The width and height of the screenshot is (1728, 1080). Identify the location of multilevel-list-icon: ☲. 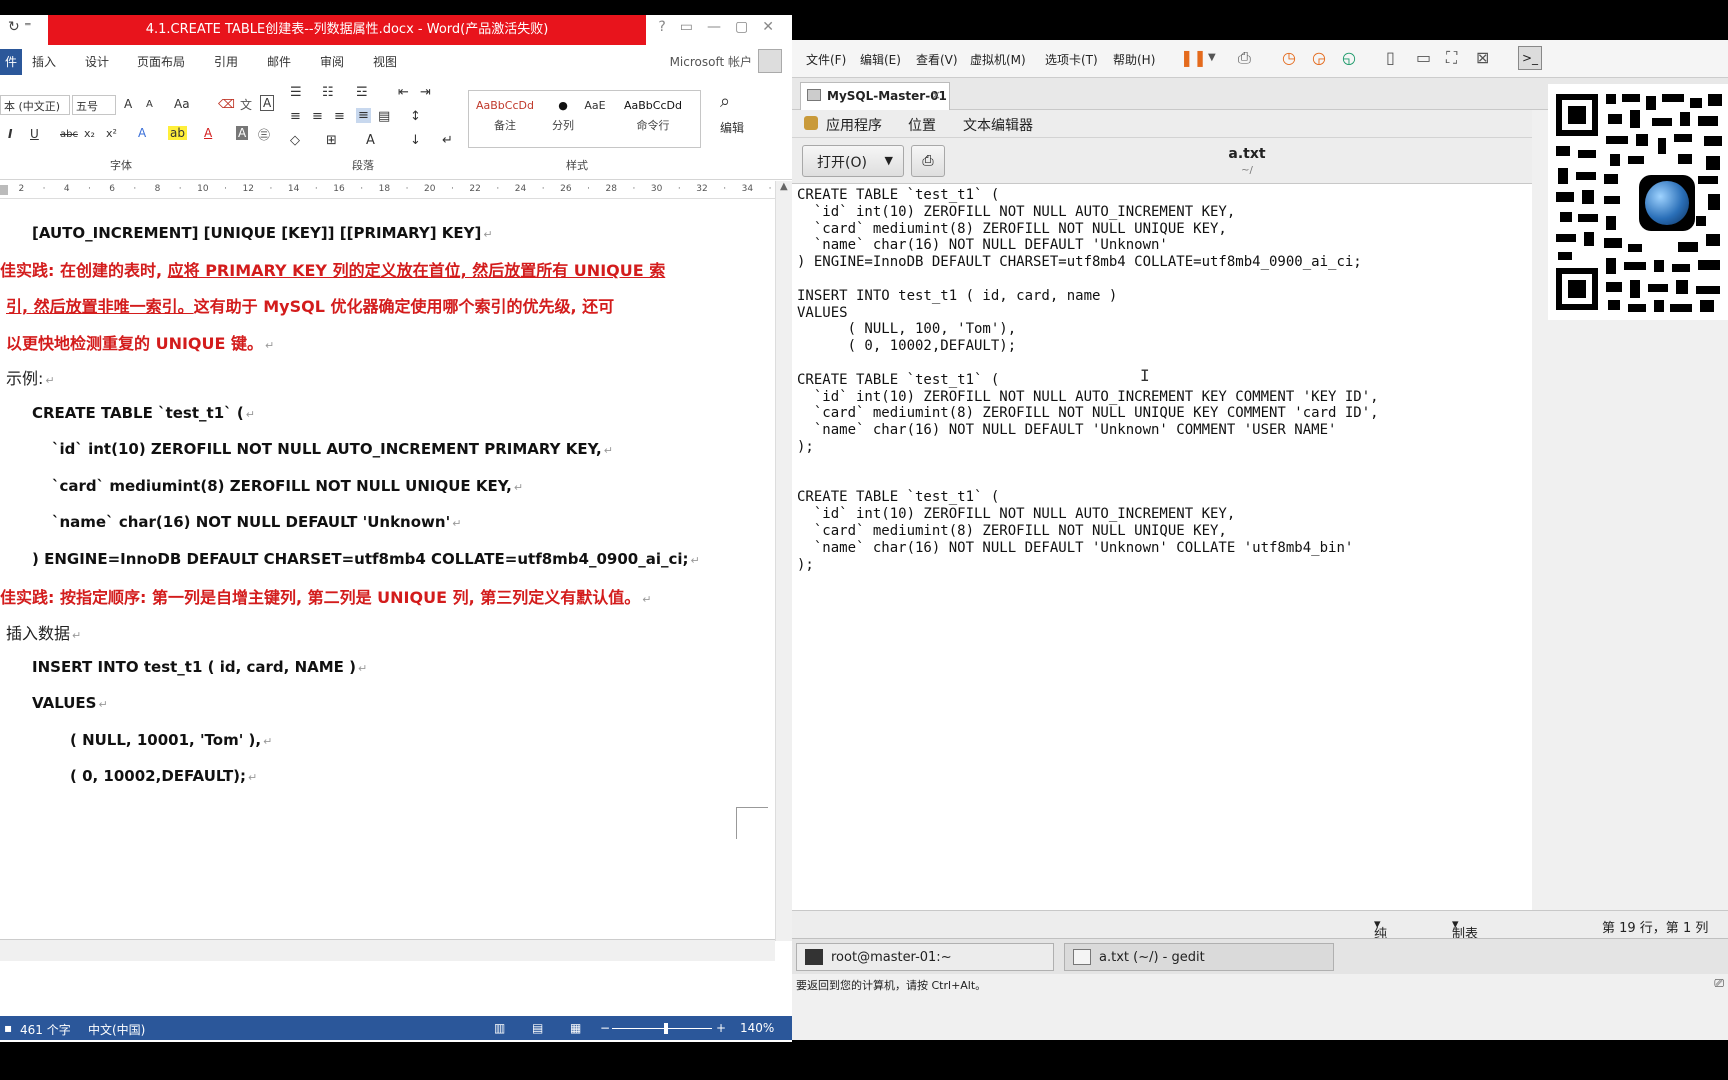
(362, 92).